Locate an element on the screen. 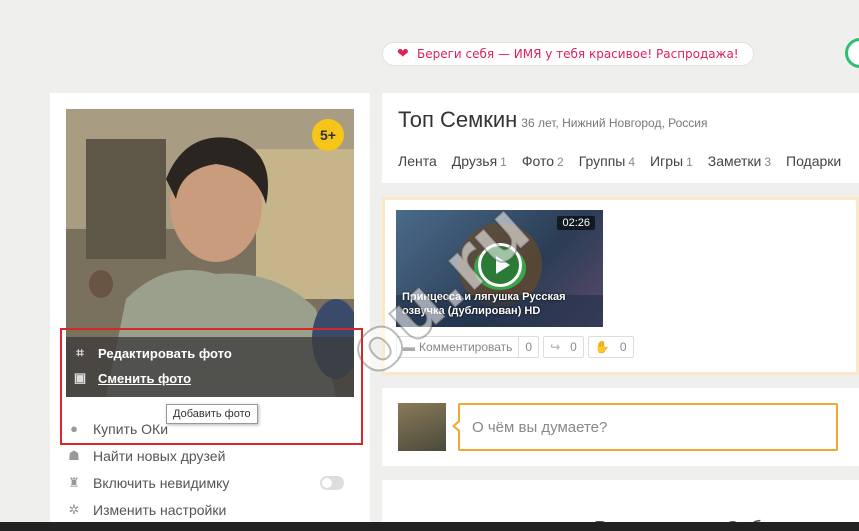  like-button: ✋ 0 is located at coordinates (610, 347).